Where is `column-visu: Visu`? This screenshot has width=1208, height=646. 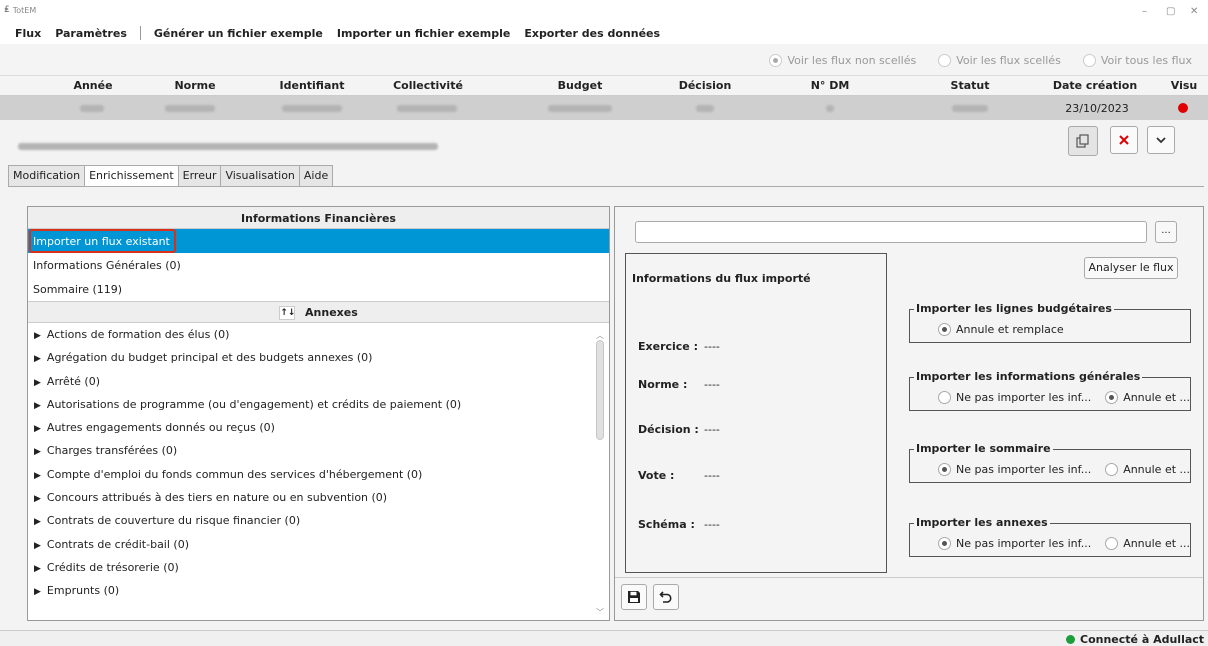 column-visu: Visu is located at coordinates (1184, 85).